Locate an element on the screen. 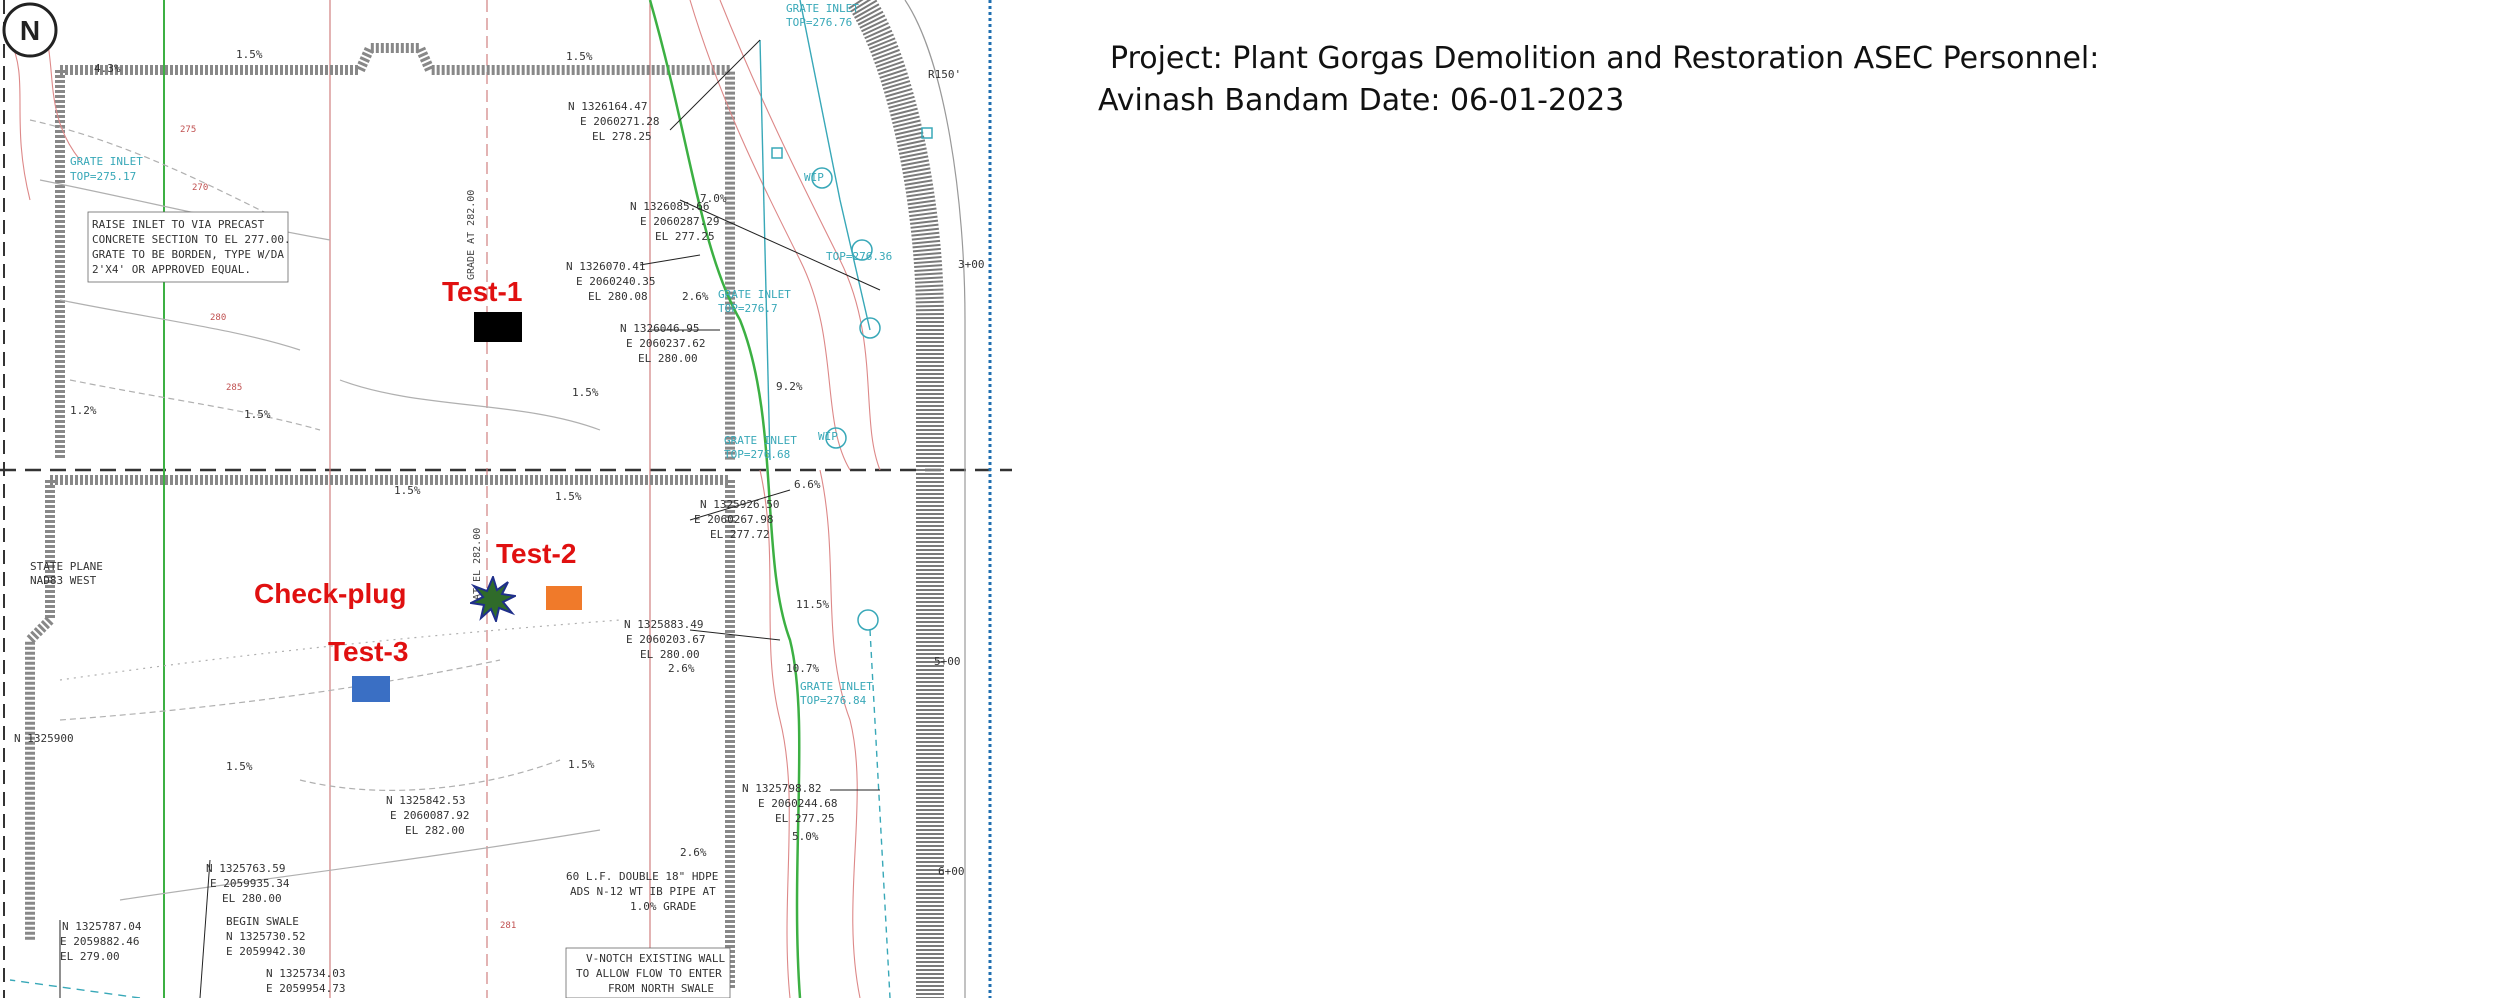  point-4-elev: EL 280.00 is located at coordinates (668, 358).